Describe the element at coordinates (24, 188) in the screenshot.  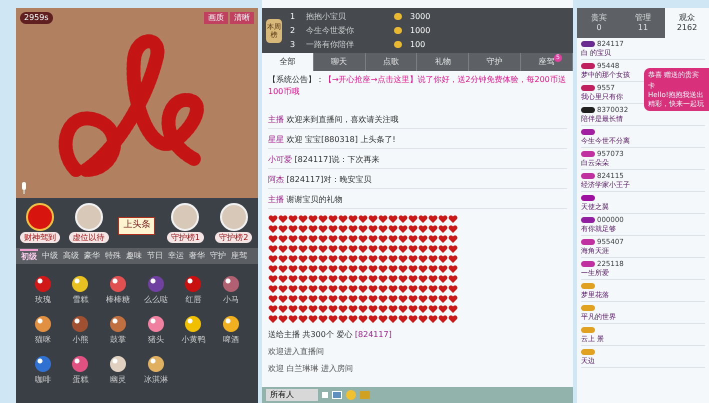
I see `microphone-icon` at that location.